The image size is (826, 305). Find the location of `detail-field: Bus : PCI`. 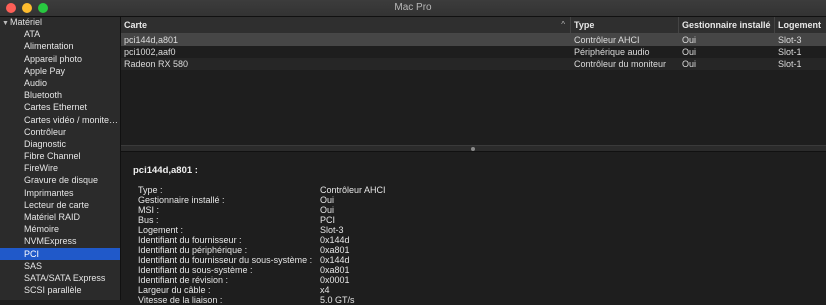

detail-field: Bus : PCI is located at coordinates (478, 220).